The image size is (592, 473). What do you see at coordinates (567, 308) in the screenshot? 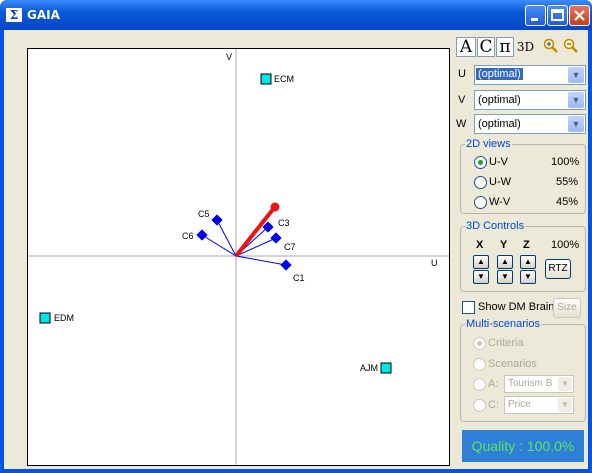
I see `size-button: Size` at bounding box center [567, 308].